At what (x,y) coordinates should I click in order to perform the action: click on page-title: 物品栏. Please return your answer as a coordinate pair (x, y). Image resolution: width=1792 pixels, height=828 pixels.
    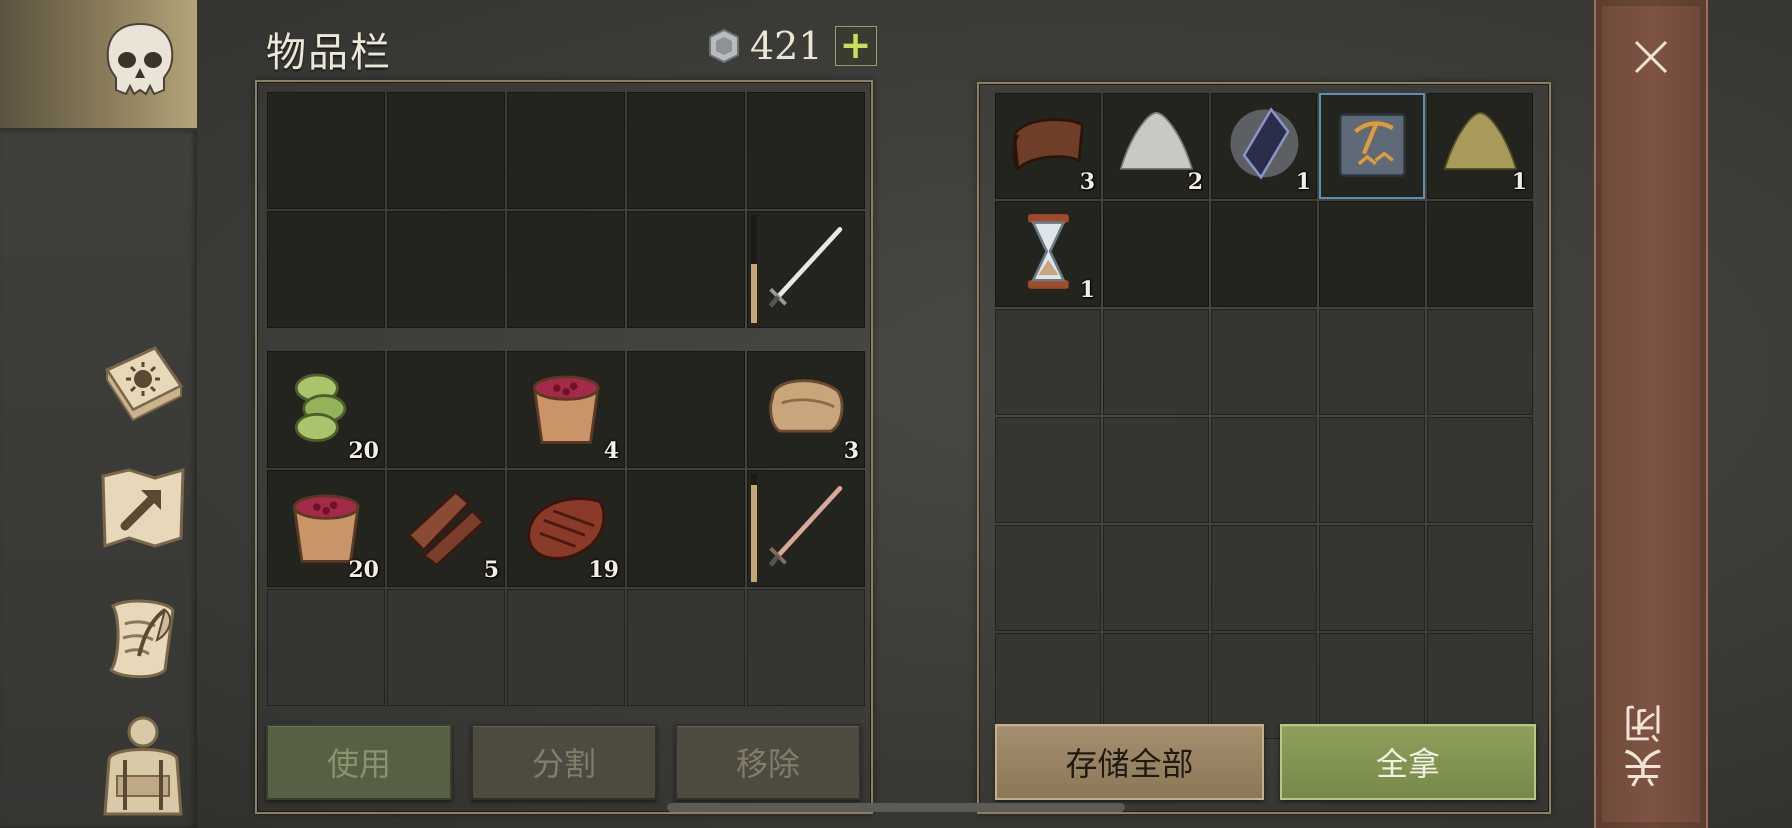
    Looking at the image, I should click on (329, 53).